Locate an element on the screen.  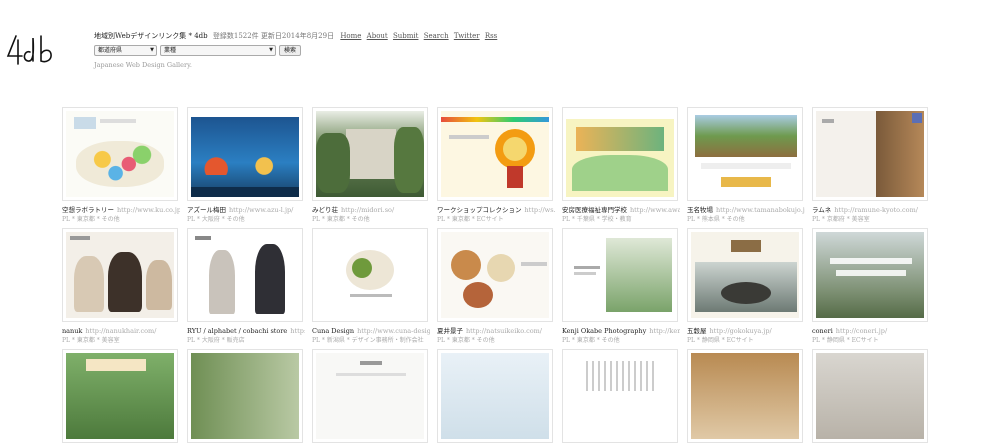
logo-mark is located at coordinates (29, 50).